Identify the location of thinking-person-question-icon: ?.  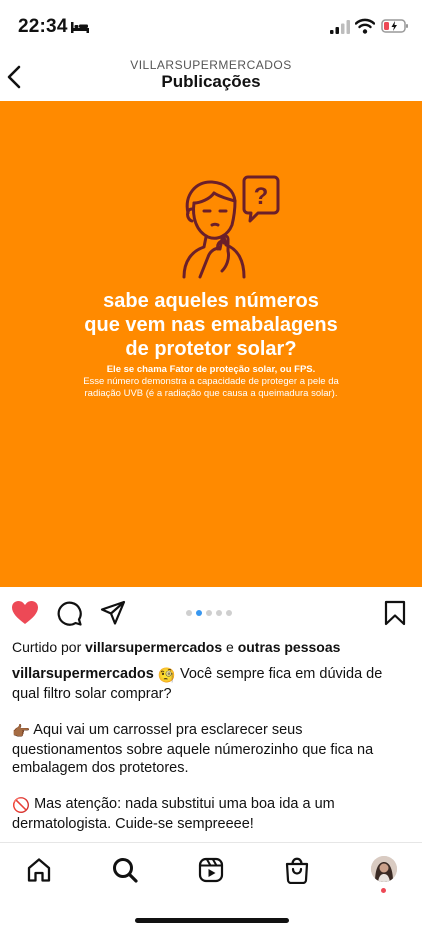
(231, 227).